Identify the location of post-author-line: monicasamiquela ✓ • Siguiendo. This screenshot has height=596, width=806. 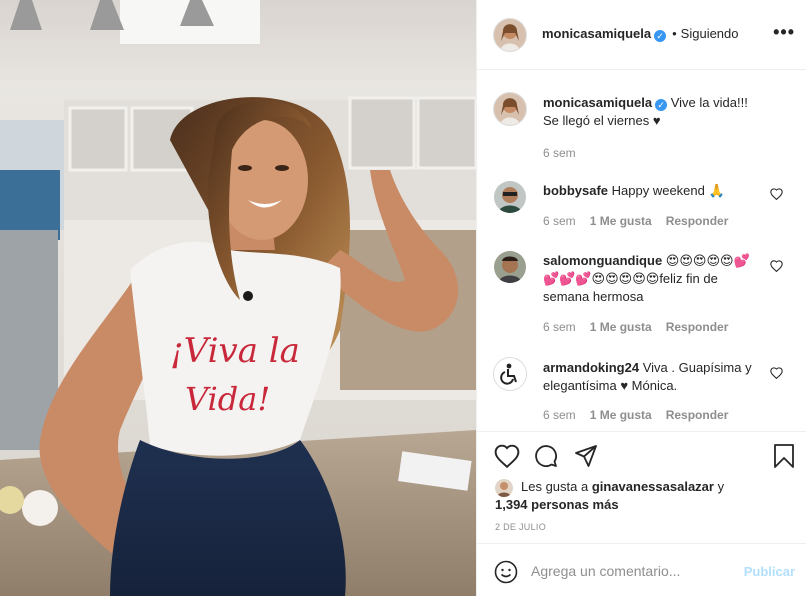
(640, 34).